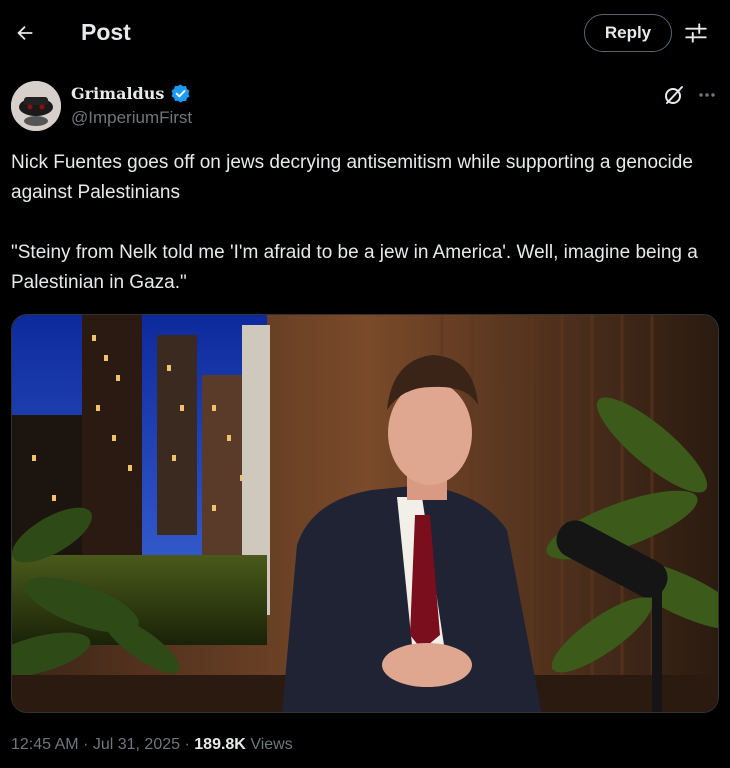  What do you see at coordinates (628, 33) in the screenshot?
I see `reply-button: Reply` at bounding box center [628, 33].